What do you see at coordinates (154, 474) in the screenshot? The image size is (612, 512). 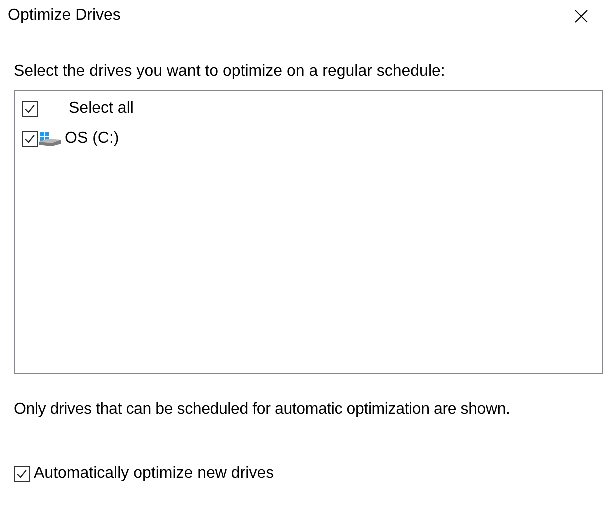 I see `checkbox-label: Automatically optimize new drives` at bounding box center [154, 474].